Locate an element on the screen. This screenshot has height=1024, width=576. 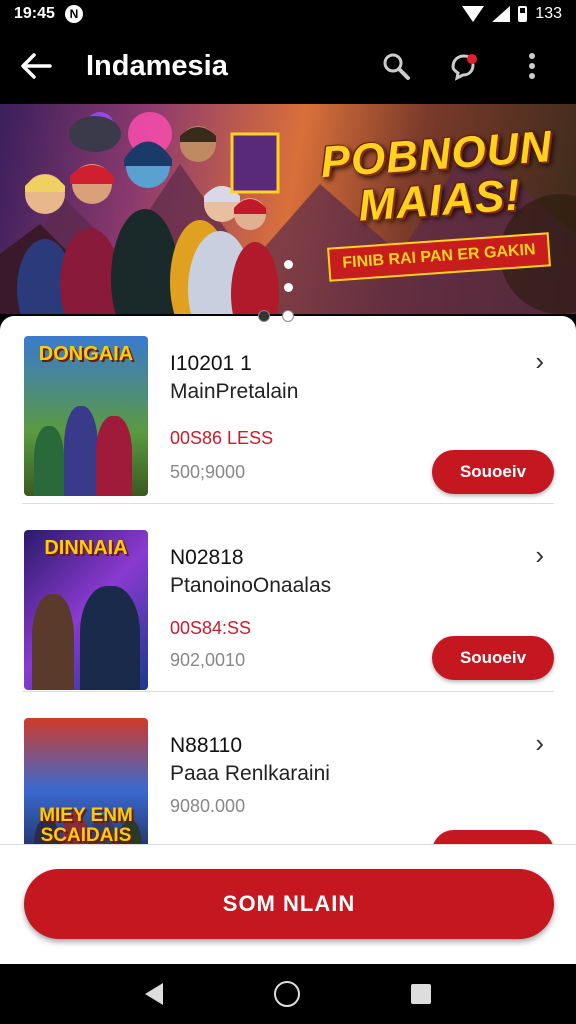
status-bar: 19:45 N 133 is located at coordinates (288, 14).